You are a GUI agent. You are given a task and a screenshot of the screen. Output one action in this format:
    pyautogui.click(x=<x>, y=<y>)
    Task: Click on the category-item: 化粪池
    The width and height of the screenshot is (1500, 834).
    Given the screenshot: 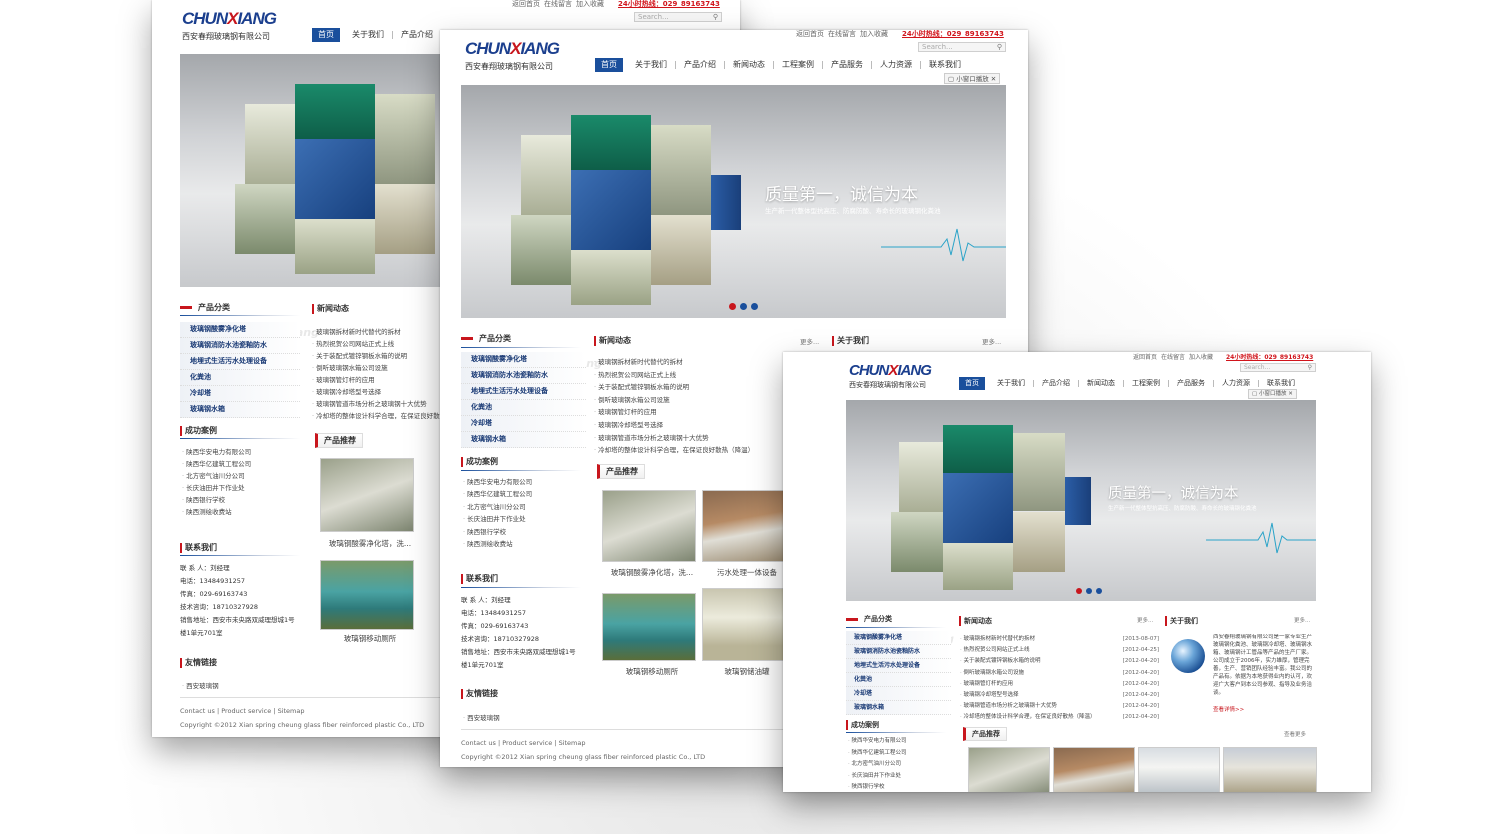 What is the action you would take?
    pyautogui.click(x=898, y=680)
    